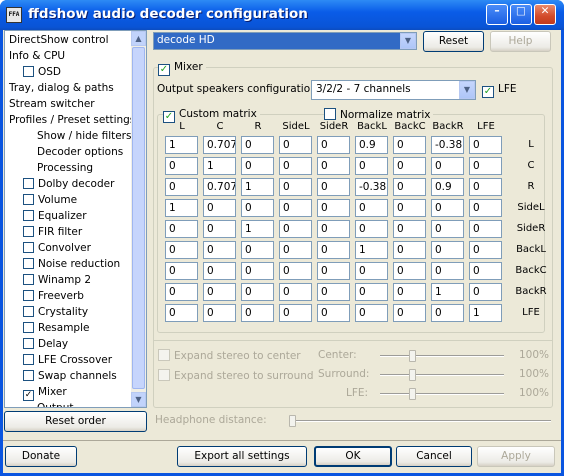 The height and width of the screenshot is (476, 564). Describe the element at coordinates (138, 399) in the screenshot. I see `scroll-down-arrow-icon: ▼` at that location.